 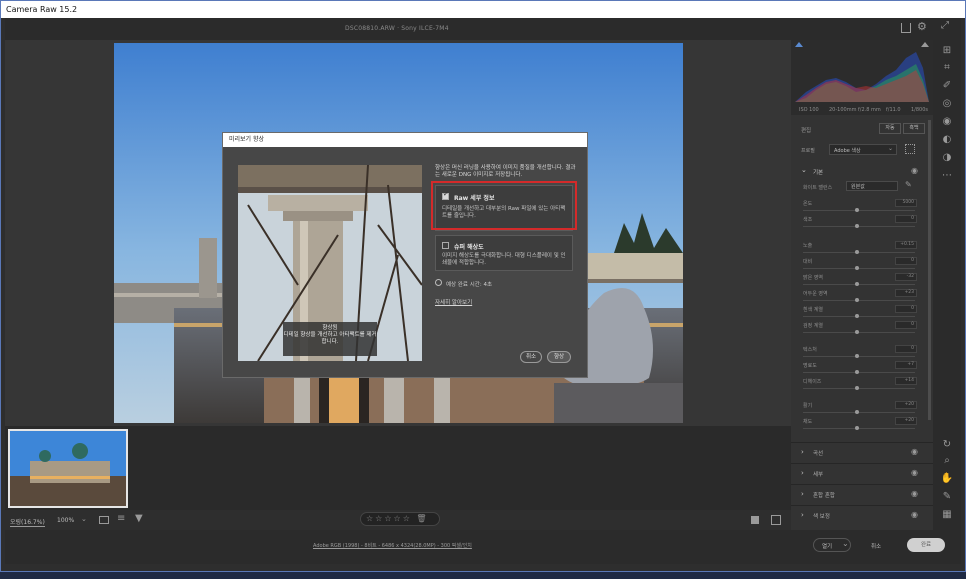 I want to click on done-button: 완료, so click(x=926, y=545).